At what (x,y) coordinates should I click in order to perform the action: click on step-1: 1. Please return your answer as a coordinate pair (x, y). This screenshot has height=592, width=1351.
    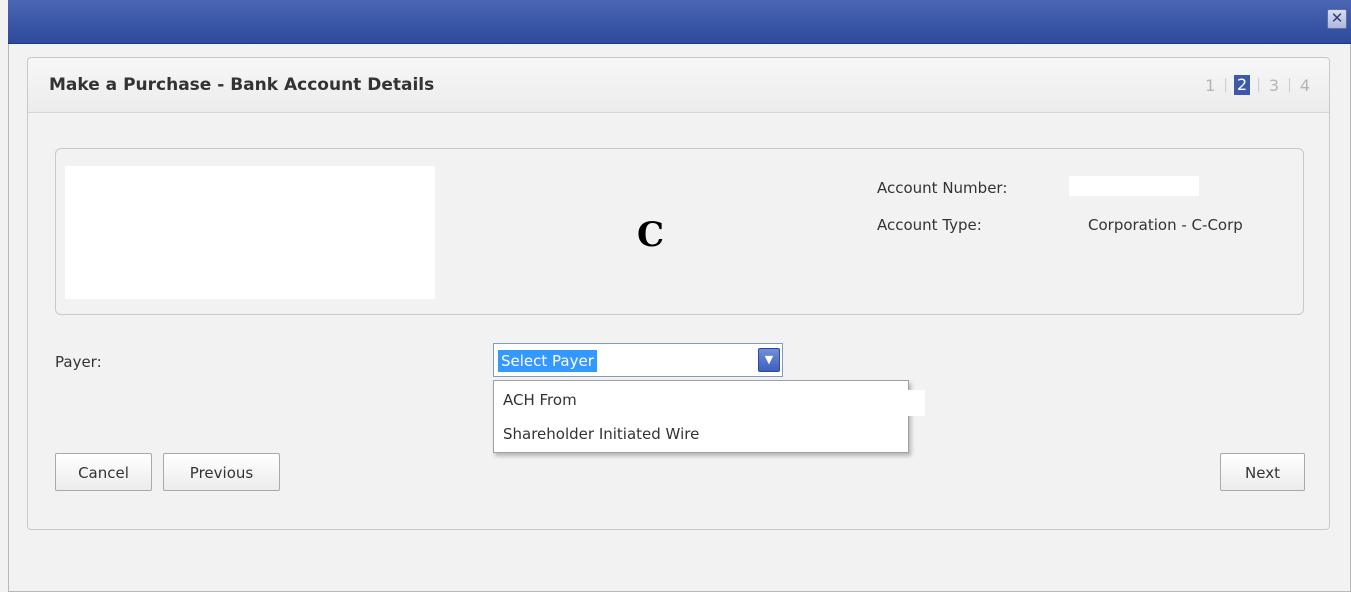
    Looking at the image, I should click on (1210, 85).